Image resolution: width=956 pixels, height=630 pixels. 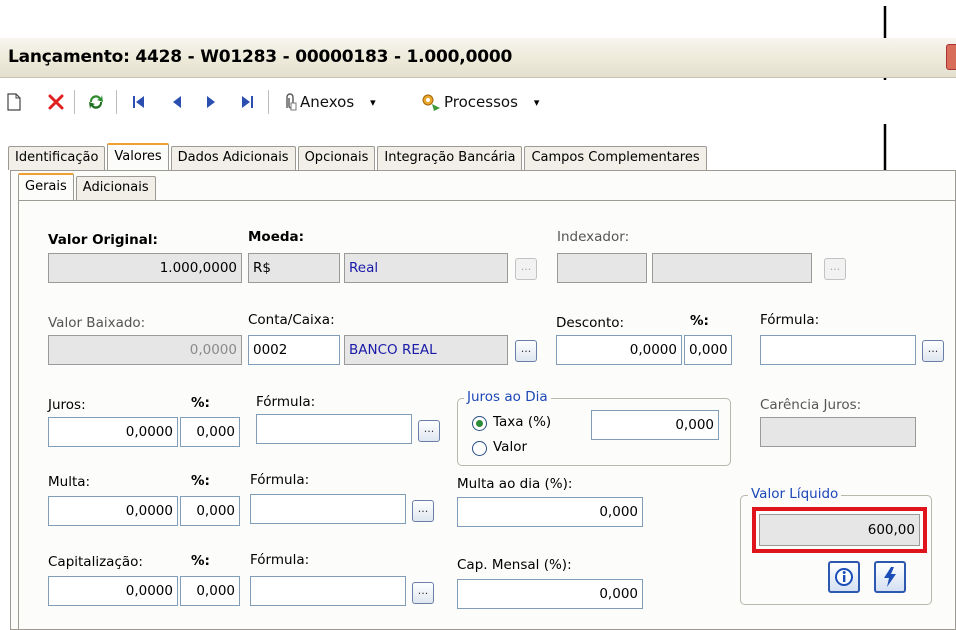 What do you see at coordinates (200, 561) in the screenshot?
I see `capitalizacao-pct-label: %:` at bounding box center [200, 561].